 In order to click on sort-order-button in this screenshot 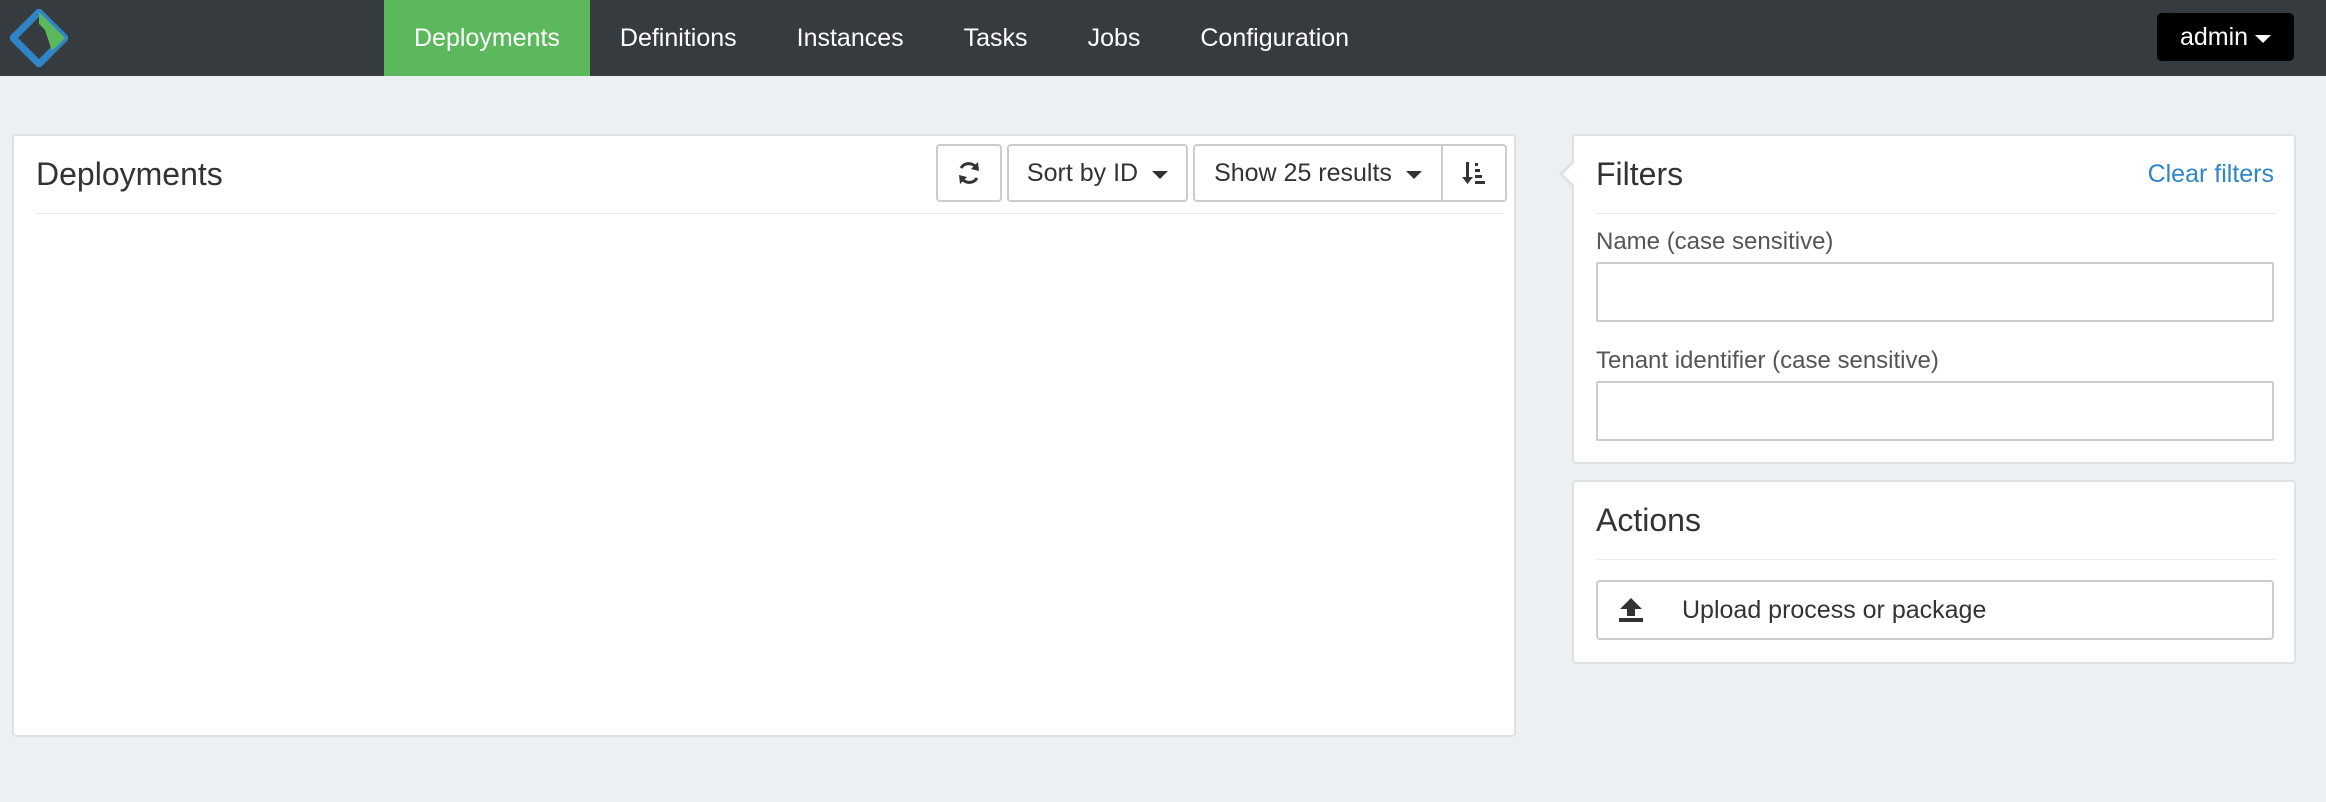, I will do `click(1474, 173)`.